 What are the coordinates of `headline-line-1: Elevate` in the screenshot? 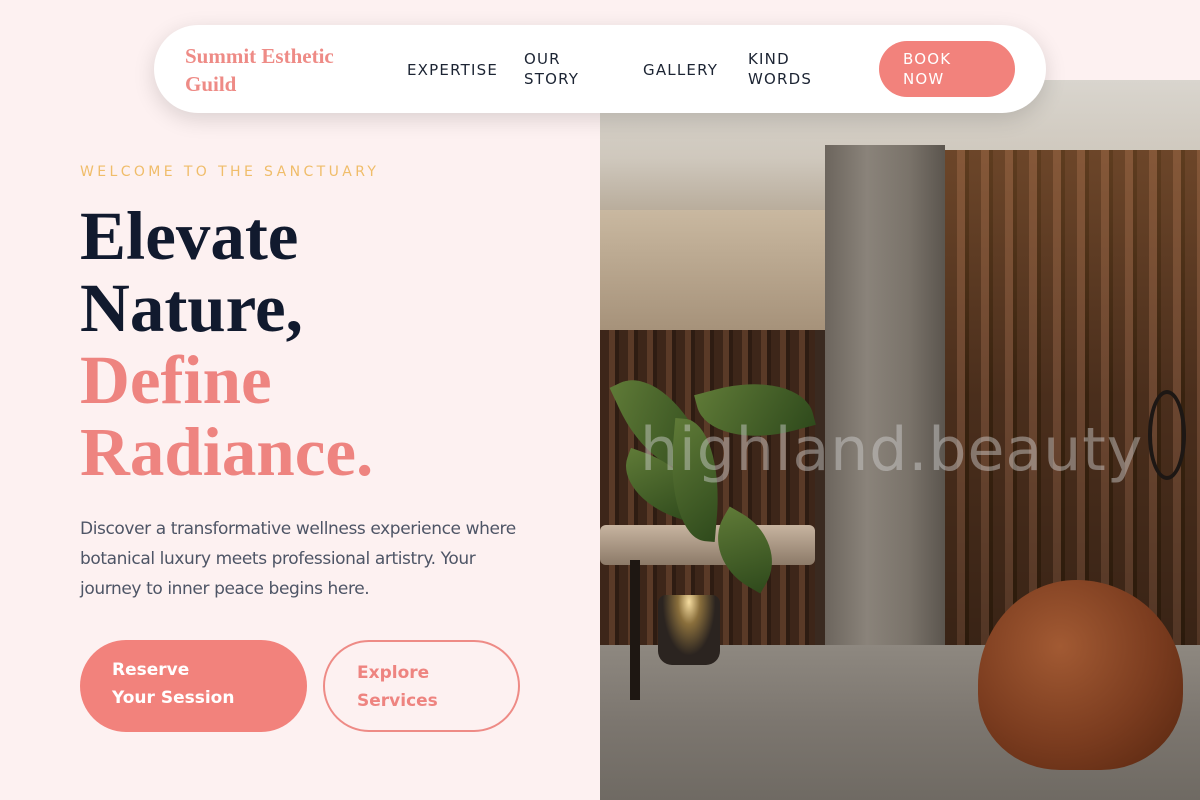 It's located at (189, 236).